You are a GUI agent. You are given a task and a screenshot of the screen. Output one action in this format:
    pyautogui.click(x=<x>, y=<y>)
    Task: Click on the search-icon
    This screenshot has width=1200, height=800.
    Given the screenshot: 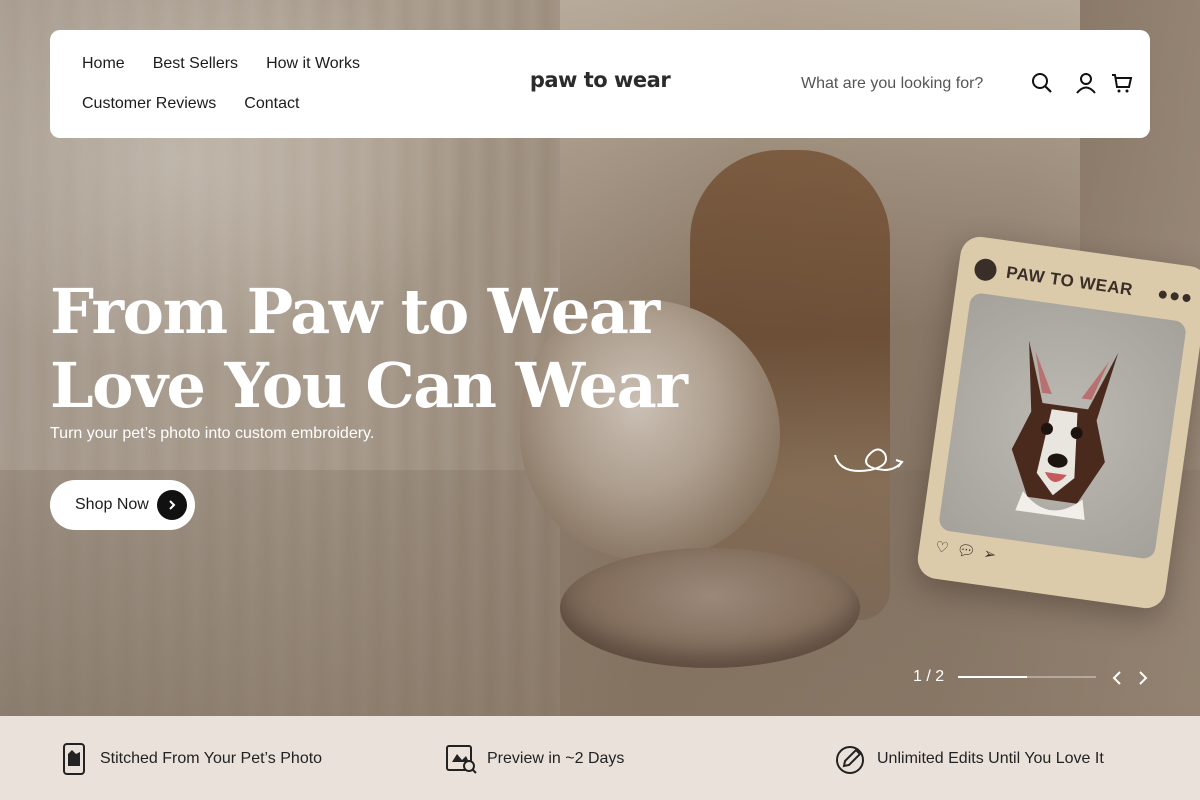 What is the action you would take?
    pyautogui.click(x=1042, y=83)
    